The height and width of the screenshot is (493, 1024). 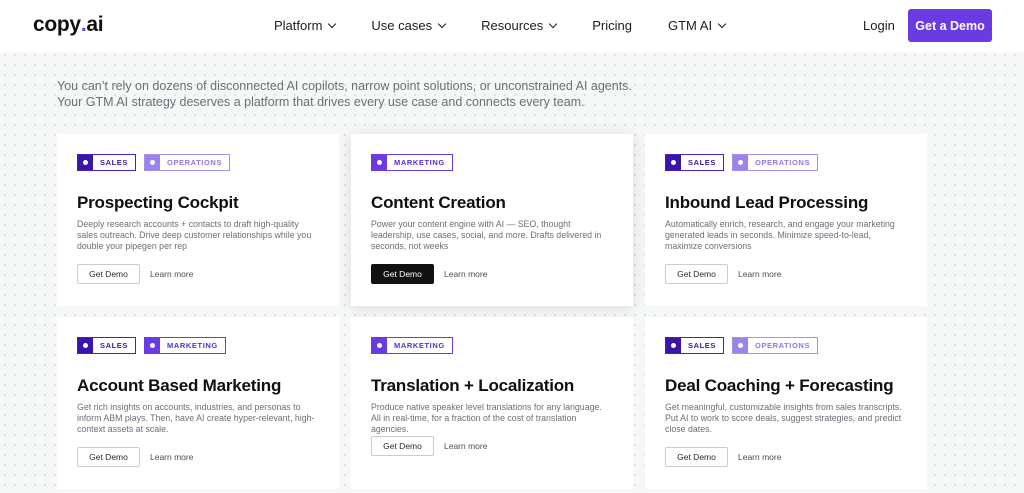 I want to click on nav-item-label: GTM AI, so click(x=690, y=25).